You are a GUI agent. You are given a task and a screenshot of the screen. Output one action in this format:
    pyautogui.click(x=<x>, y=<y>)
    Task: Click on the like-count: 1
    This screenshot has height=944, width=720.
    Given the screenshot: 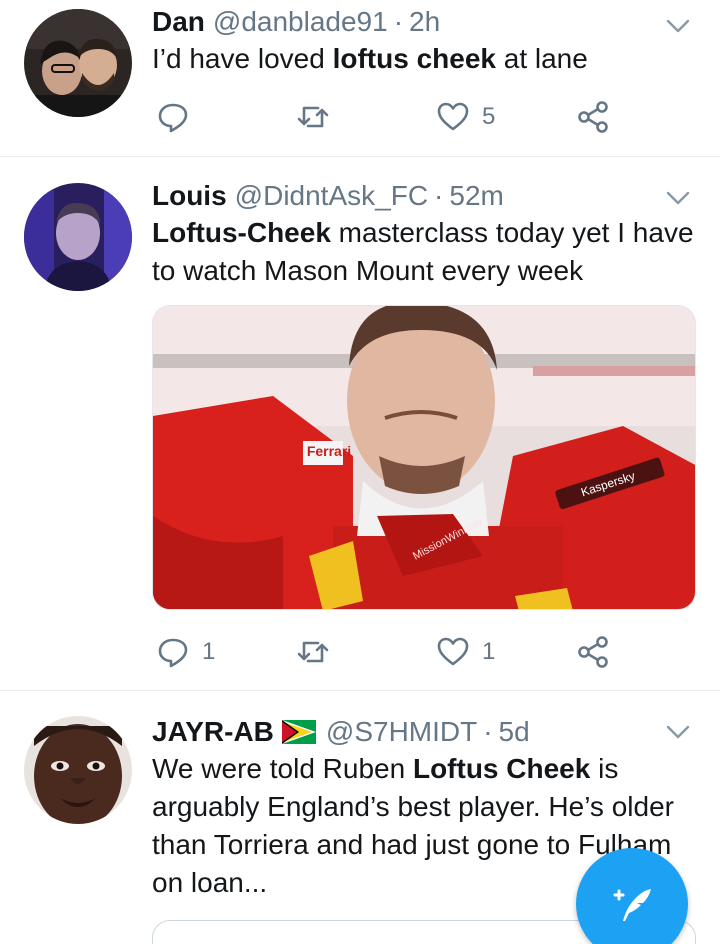 What is the action you would take?
    pyautogui.click(x=489, y=651)
    